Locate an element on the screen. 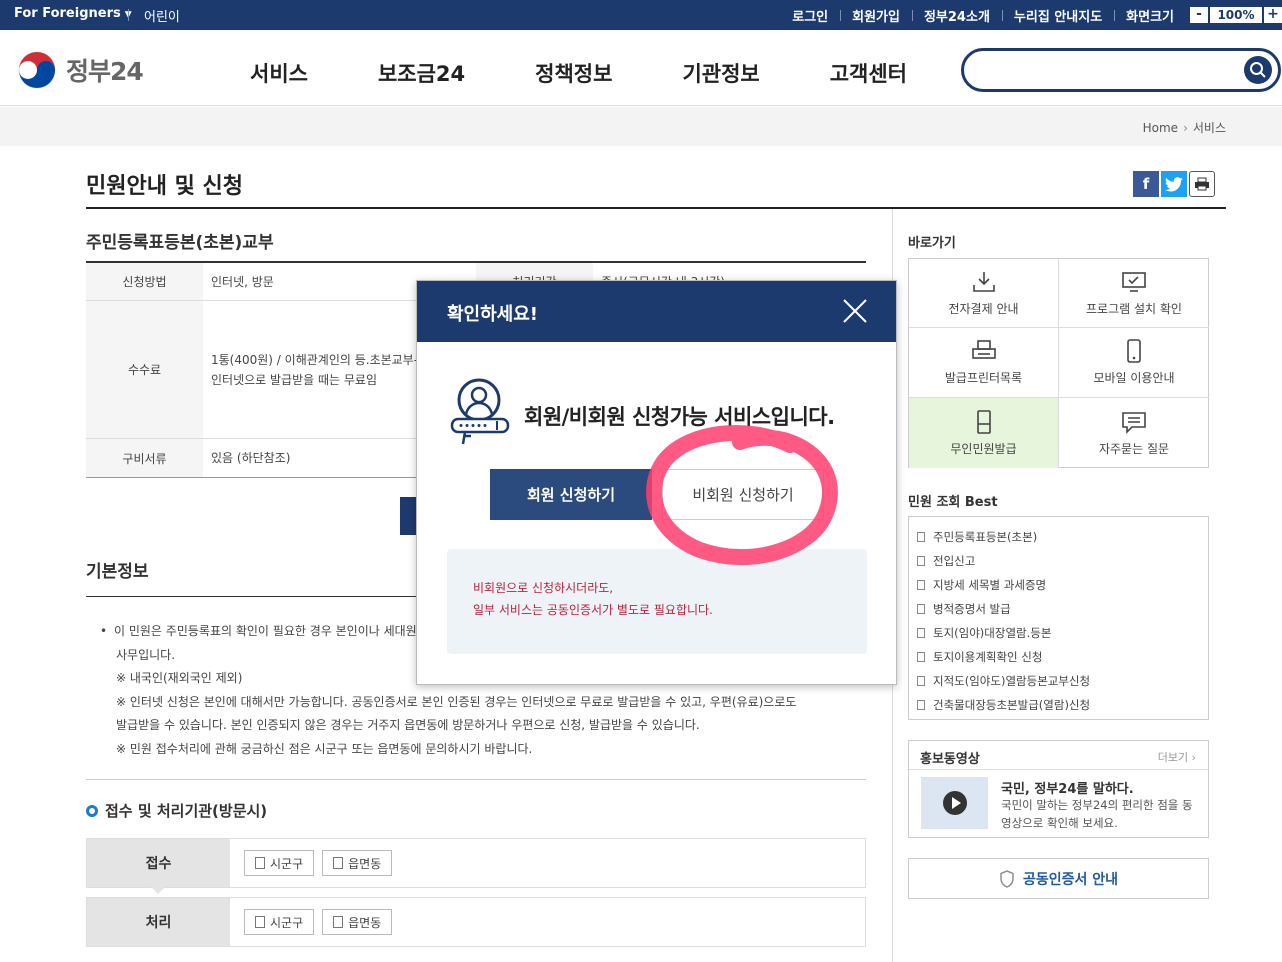 Image resolution: width=1282 pixels, height=962 pixels. nav-subsidy: 보조금24 is located at coordinates (421, 73).